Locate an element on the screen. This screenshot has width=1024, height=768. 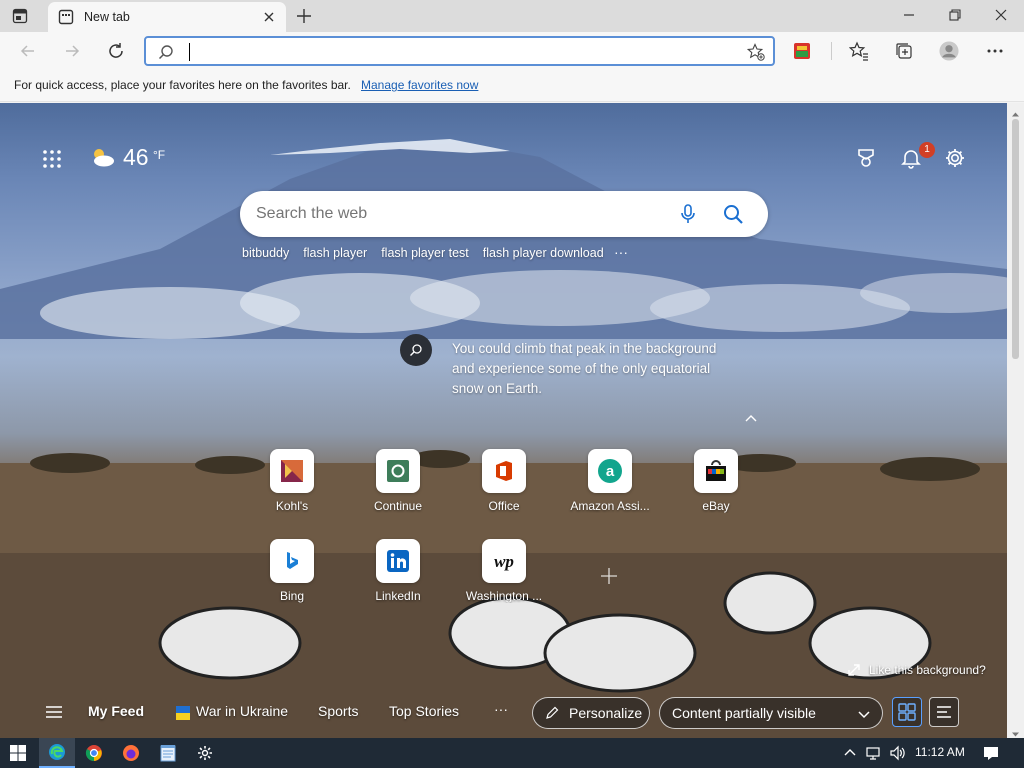
firefox-icon is located at coordinates (131, 753).